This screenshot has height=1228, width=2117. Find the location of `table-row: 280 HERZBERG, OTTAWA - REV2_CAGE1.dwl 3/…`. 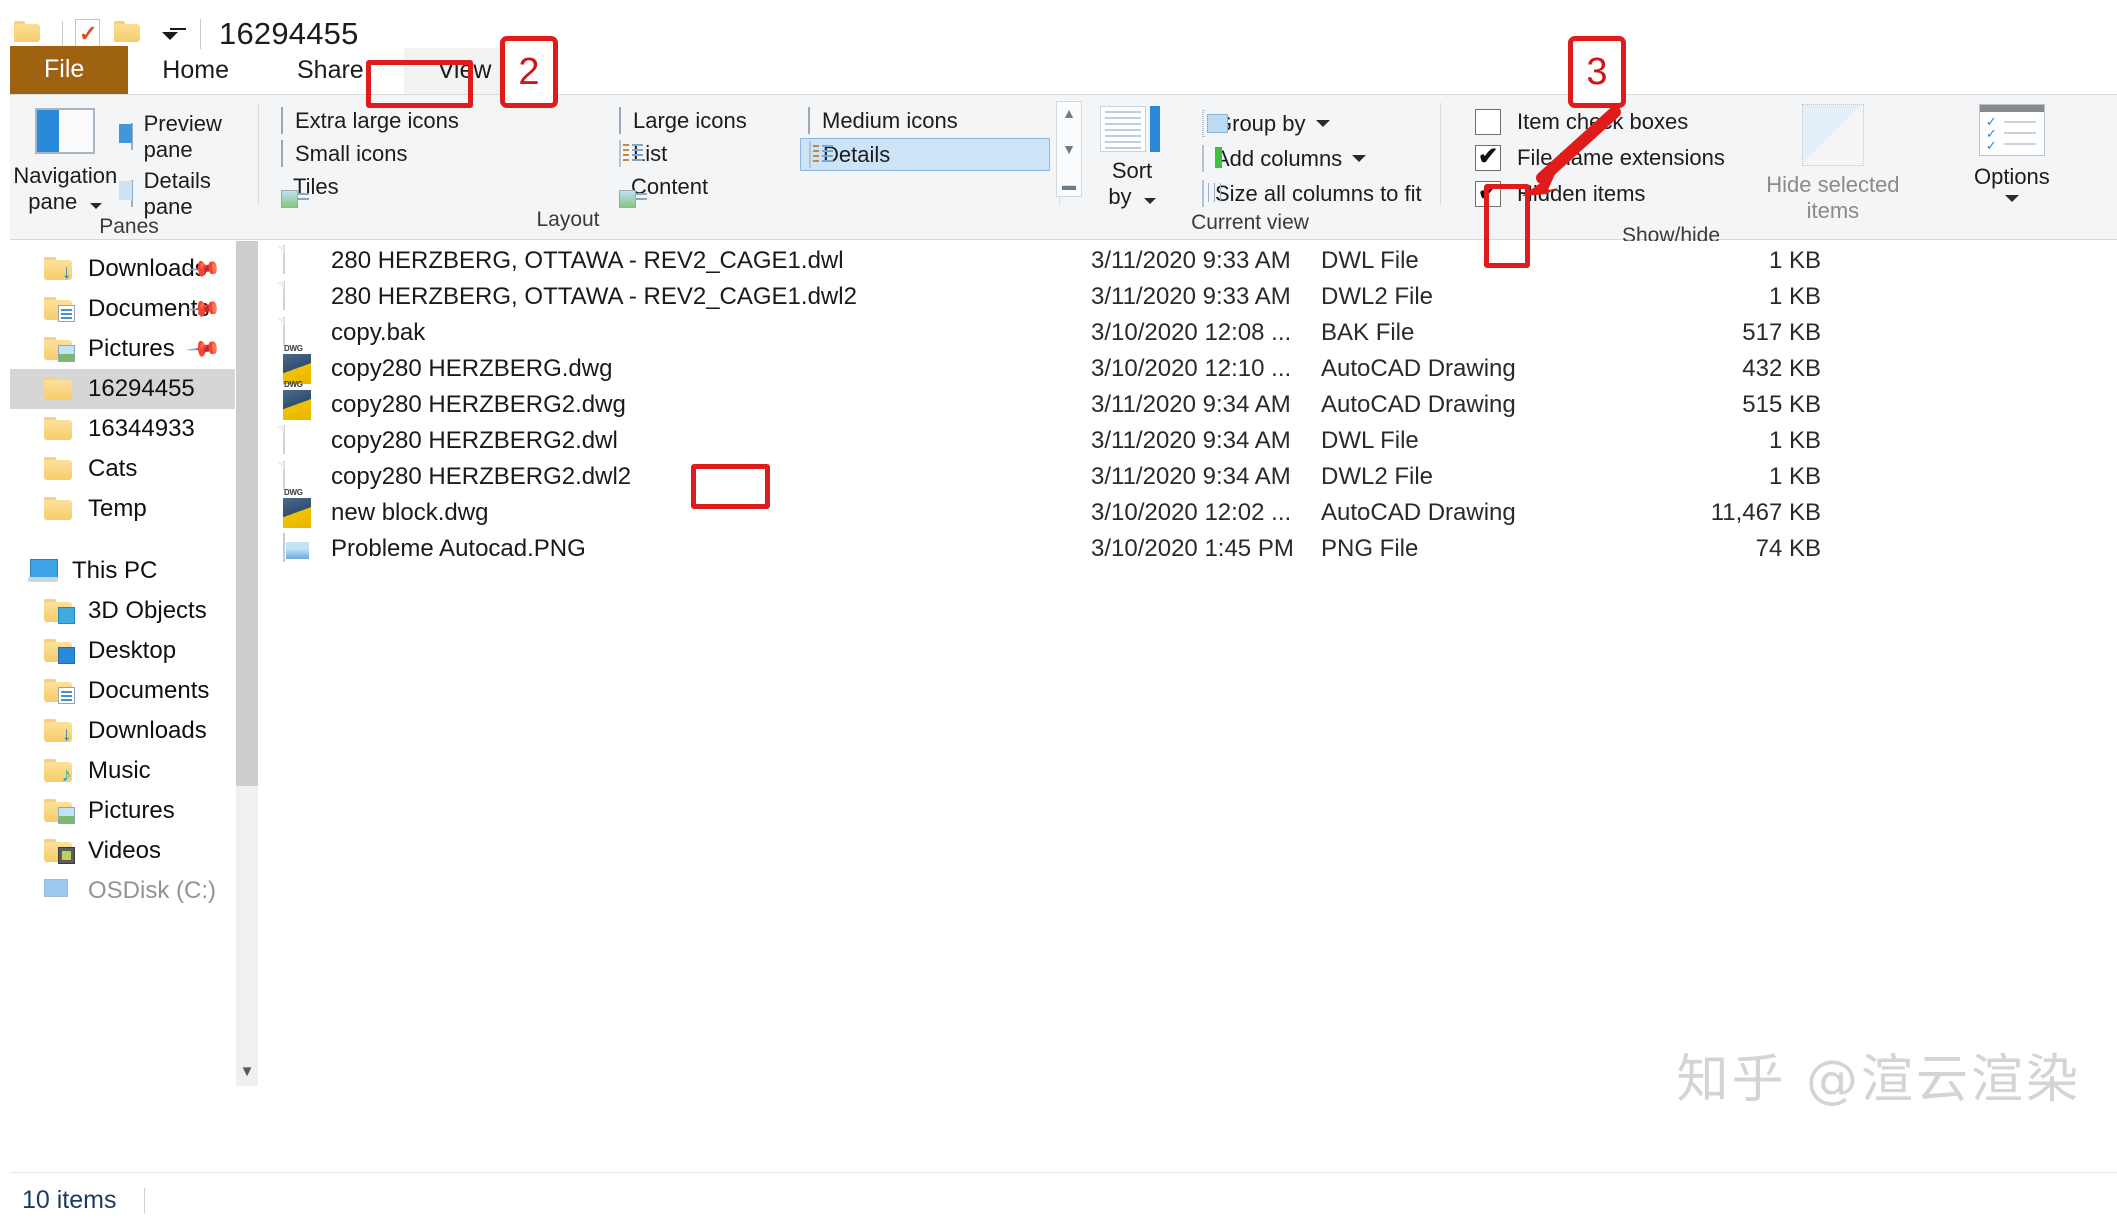

table-row: 280 HERZBERG, OTTAWA - REV2_CAGE1.dwl 3/… is located at coordinates (1188, 261).